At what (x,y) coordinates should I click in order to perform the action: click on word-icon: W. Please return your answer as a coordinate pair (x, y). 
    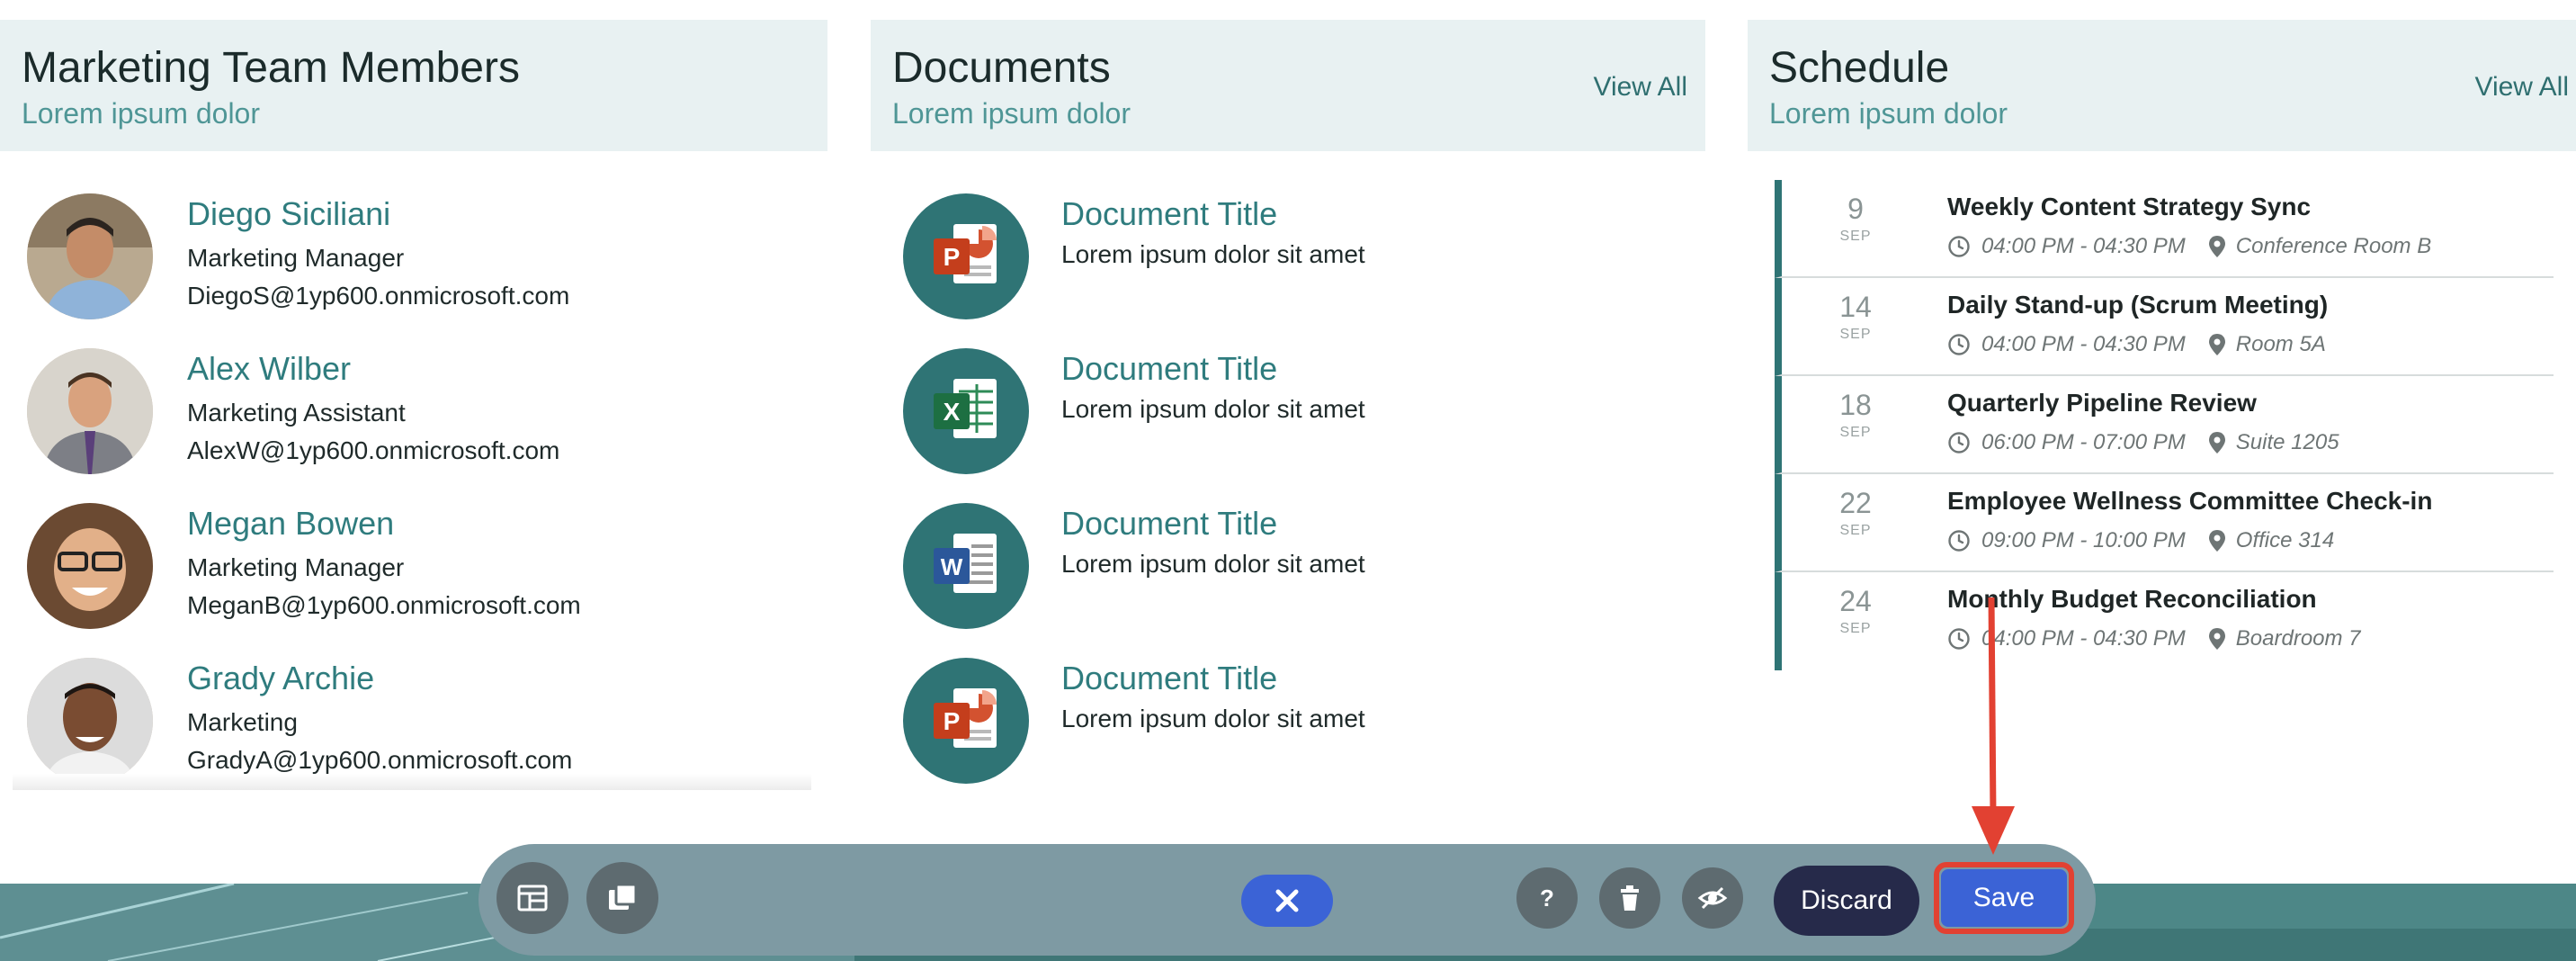
    Looking at the image, I should click on (966, 566).